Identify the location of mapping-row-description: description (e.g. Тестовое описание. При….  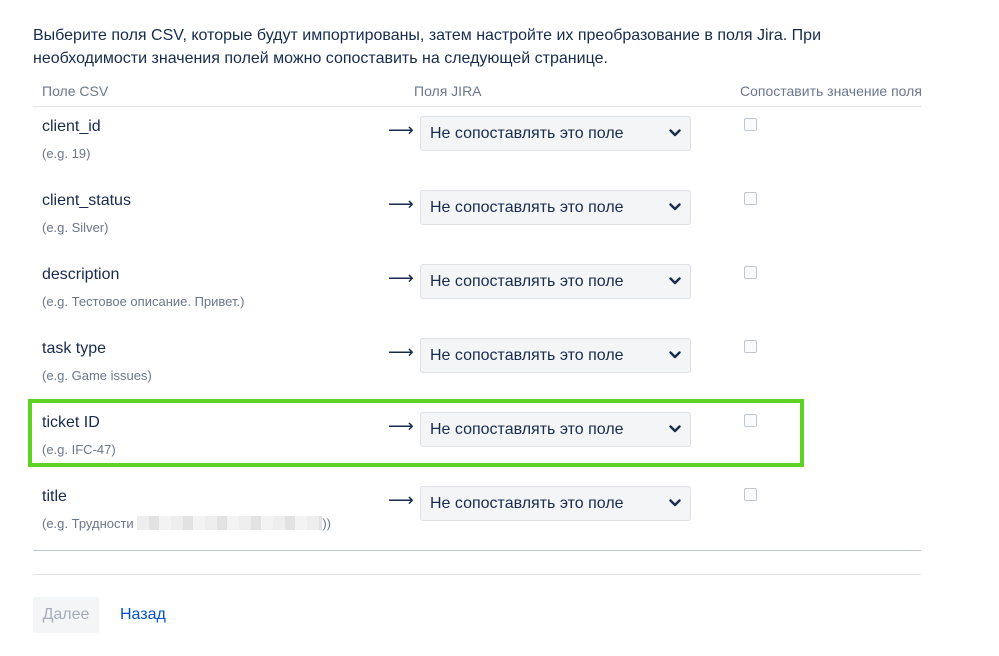
(477, 293).